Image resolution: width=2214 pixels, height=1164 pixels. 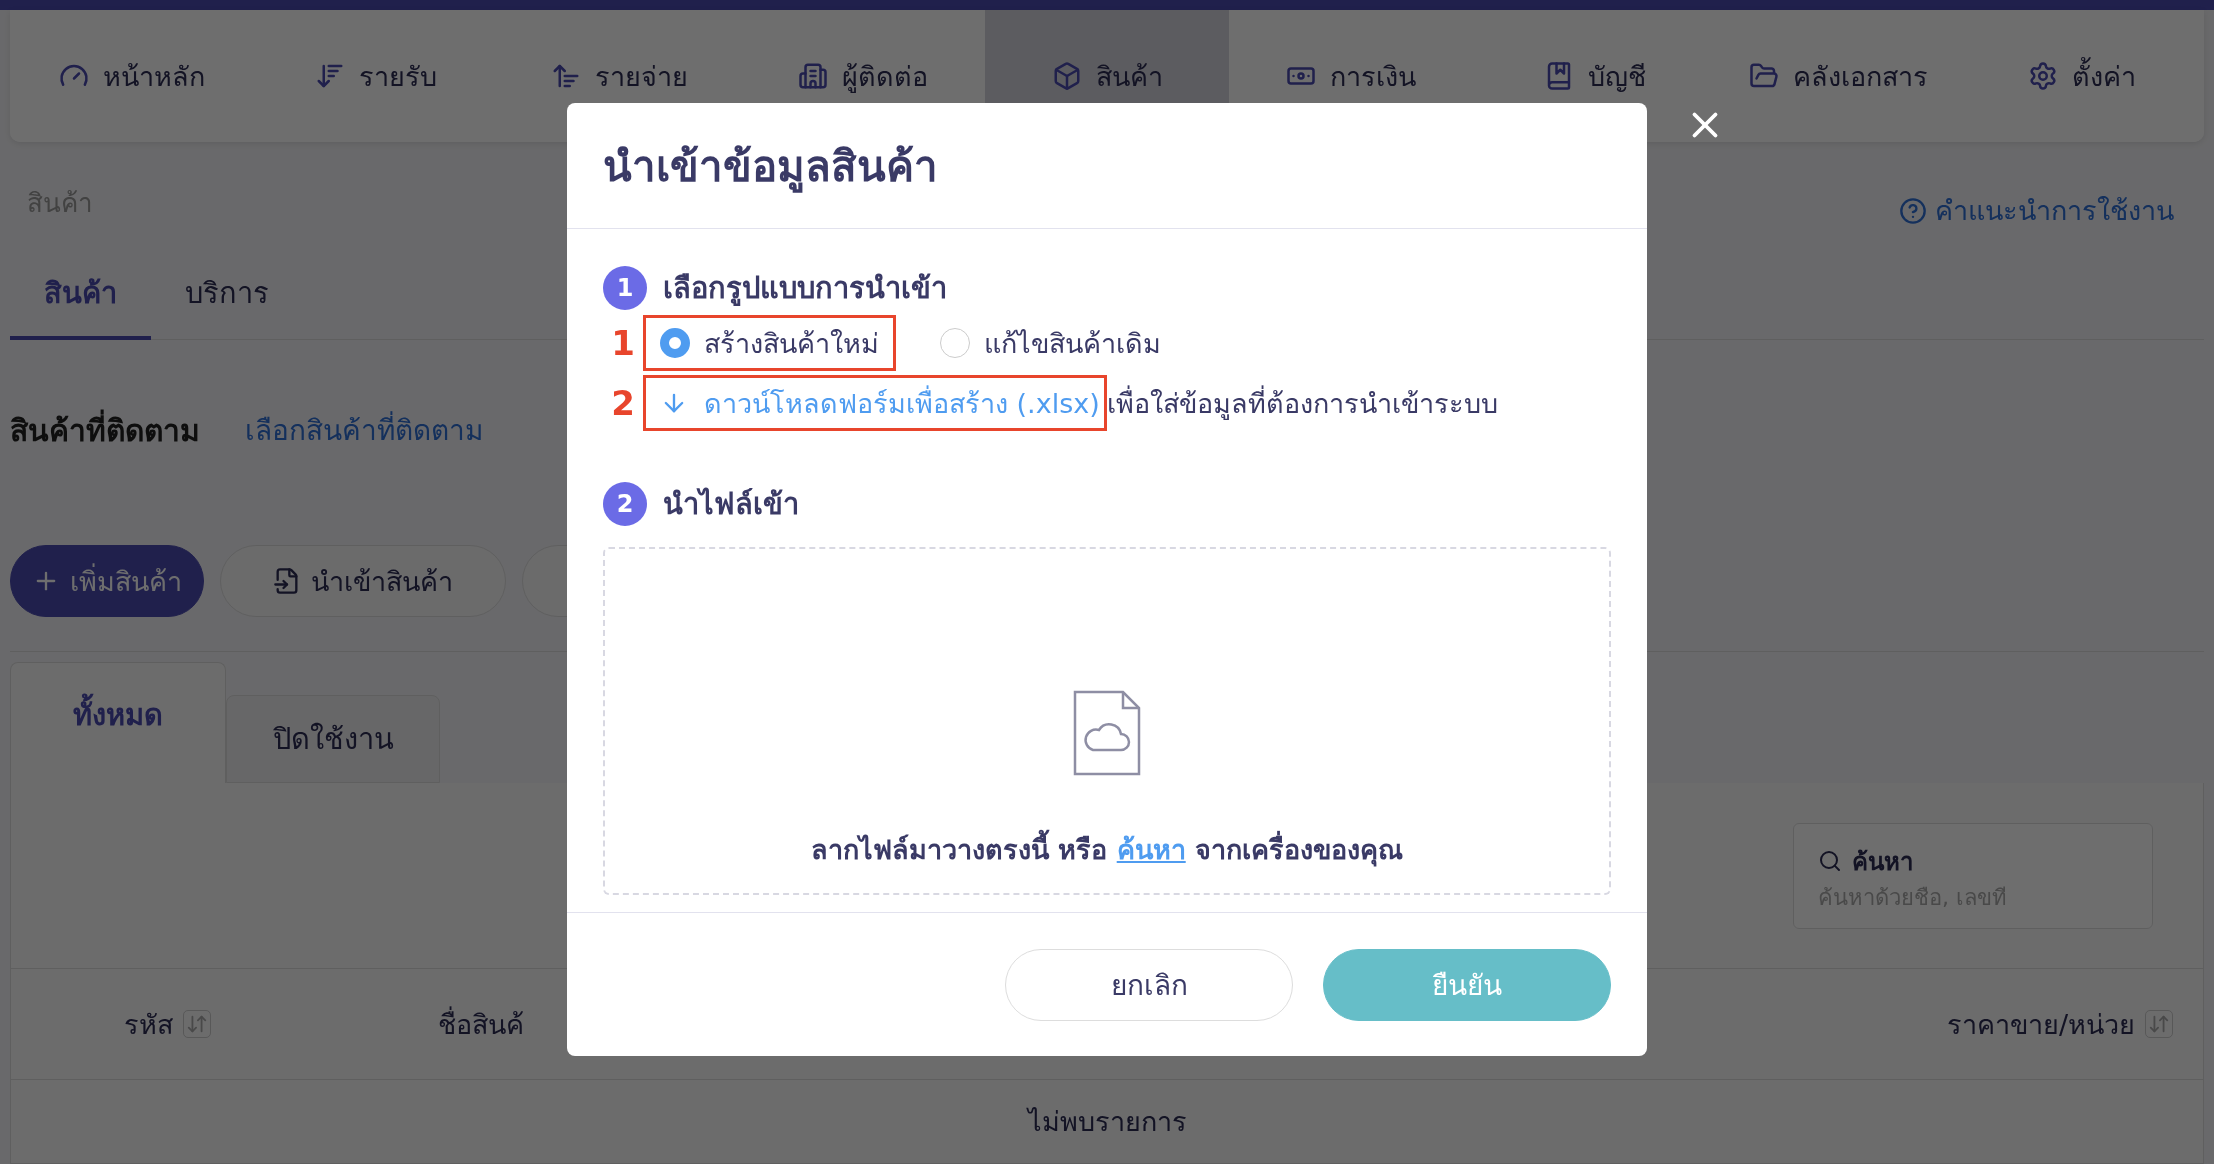 What do you see at coordinates (118, 722) in the screenshot?
I see `filter-tab: ทั้งหมด` at bounding box center [118, 722].